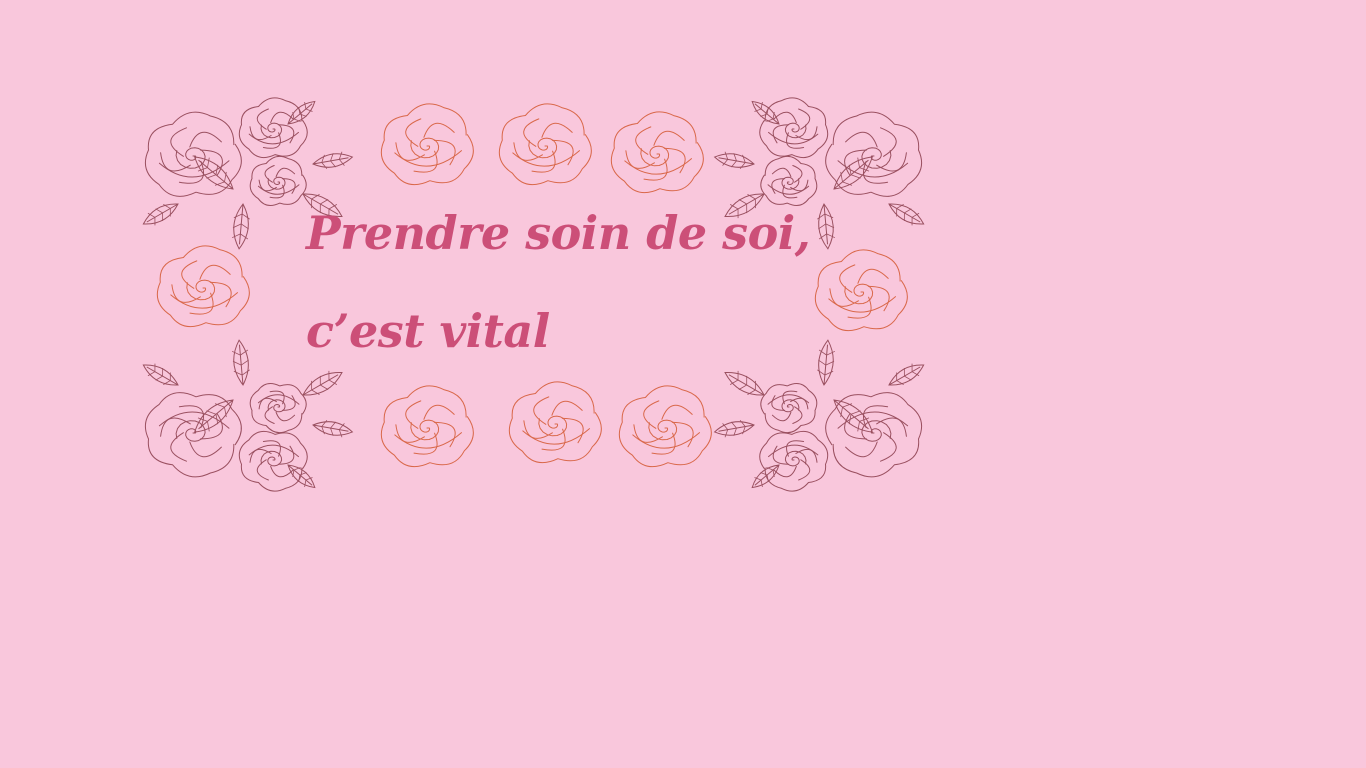 Image resolution: width=1366 pixels, height=768 pixels. Describe the element at coordinates (558, 233) in the screenshot. I see `quote-line-1: Prendre soin de soi,` at that location.